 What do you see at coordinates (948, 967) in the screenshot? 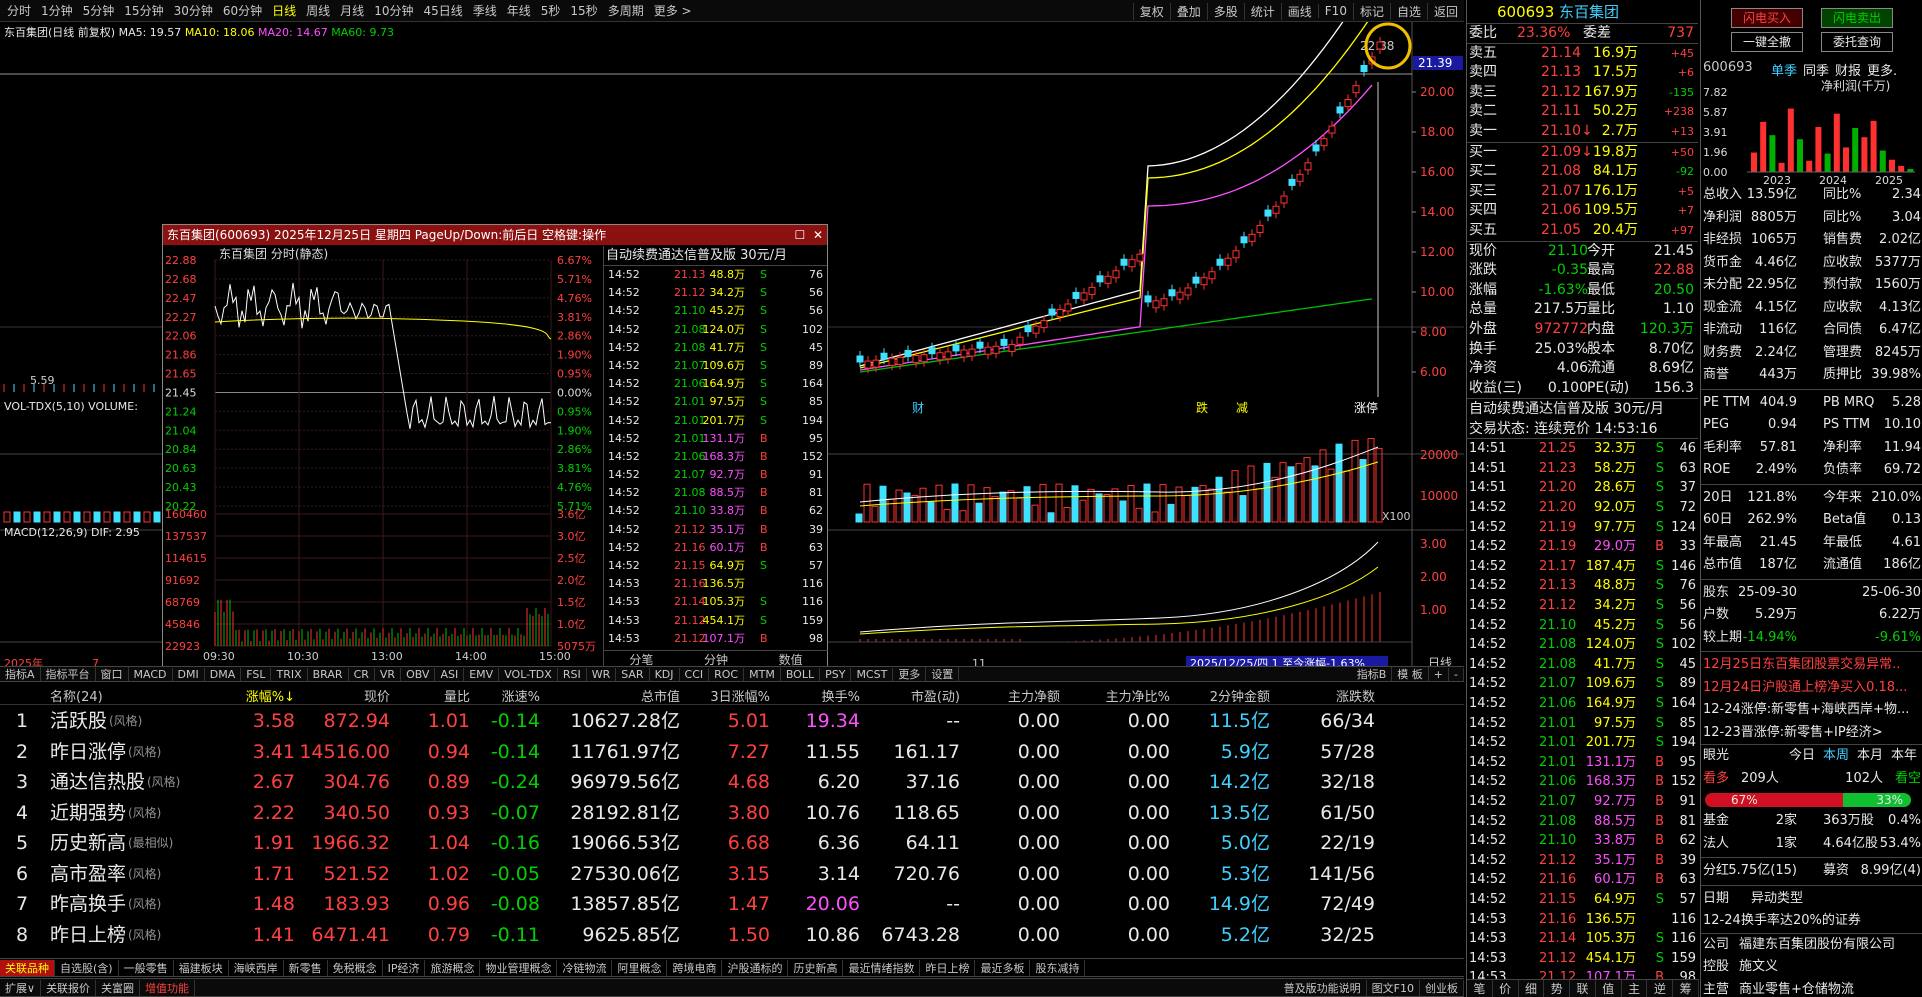
I see `sector-tab-16: 昨日上榜` at bounding box center [948, 967].